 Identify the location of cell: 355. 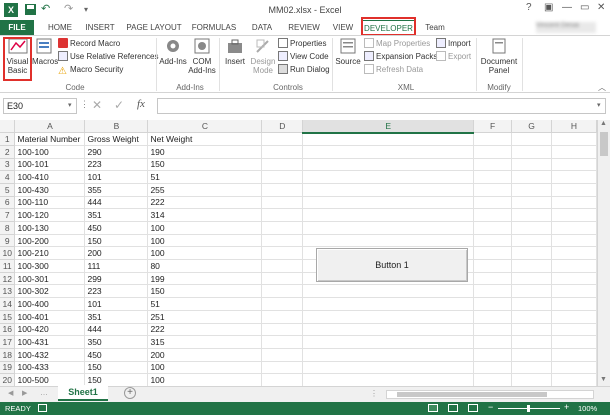
(116, 190).